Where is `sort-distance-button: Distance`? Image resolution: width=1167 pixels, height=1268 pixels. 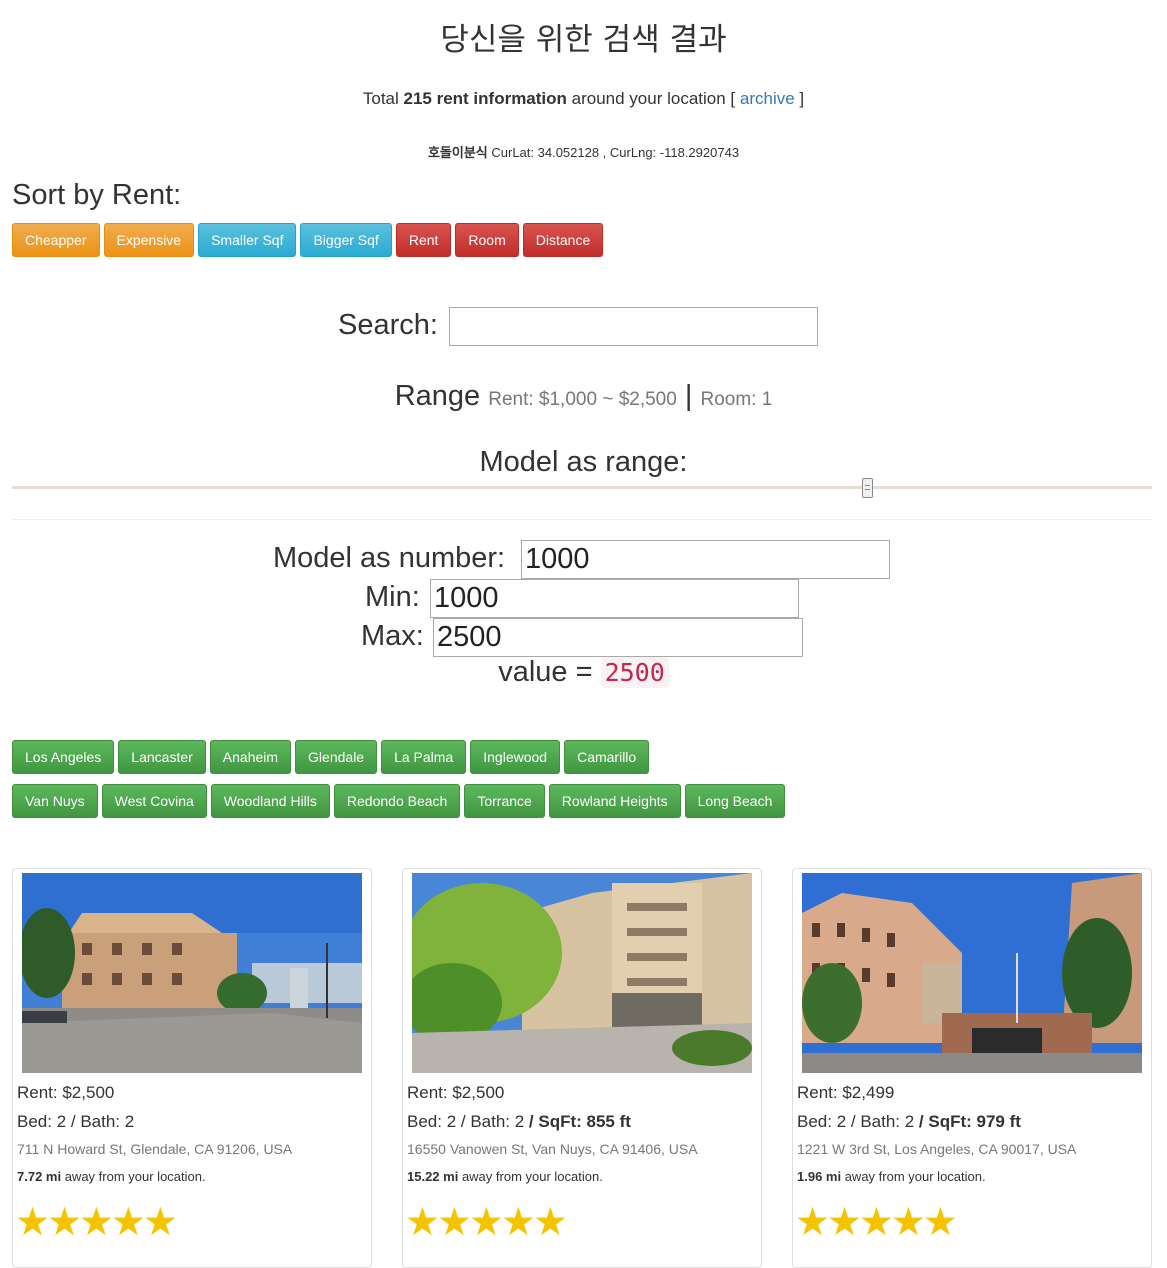
sort-distance-button: Distance is located at coordinates (563, 240).